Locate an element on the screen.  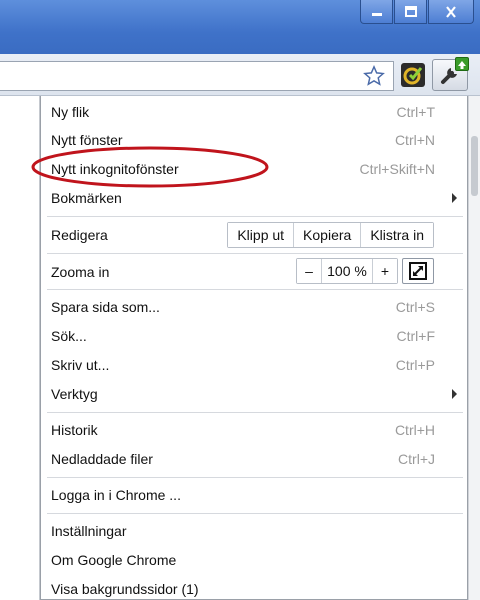
arrow-up-icon is located at coordinates (462, 65).